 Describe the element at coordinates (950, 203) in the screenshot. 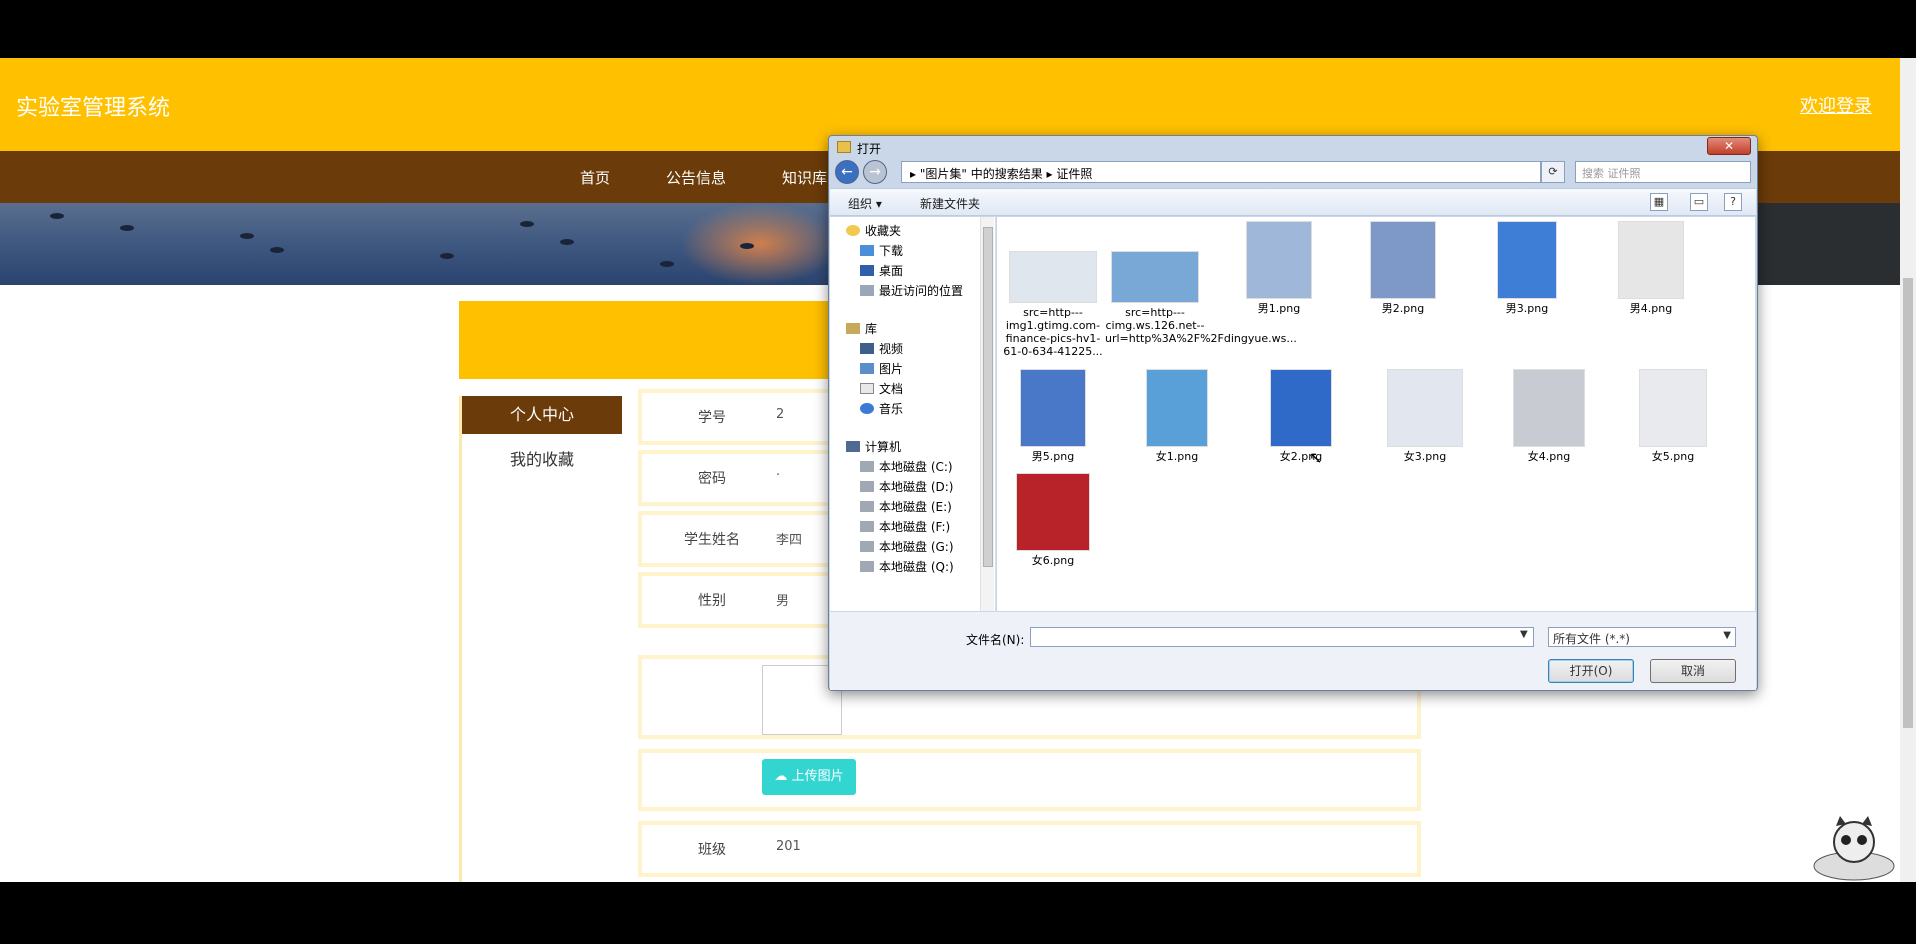

I see `new-folder-button: 新建文件夹` at that location.